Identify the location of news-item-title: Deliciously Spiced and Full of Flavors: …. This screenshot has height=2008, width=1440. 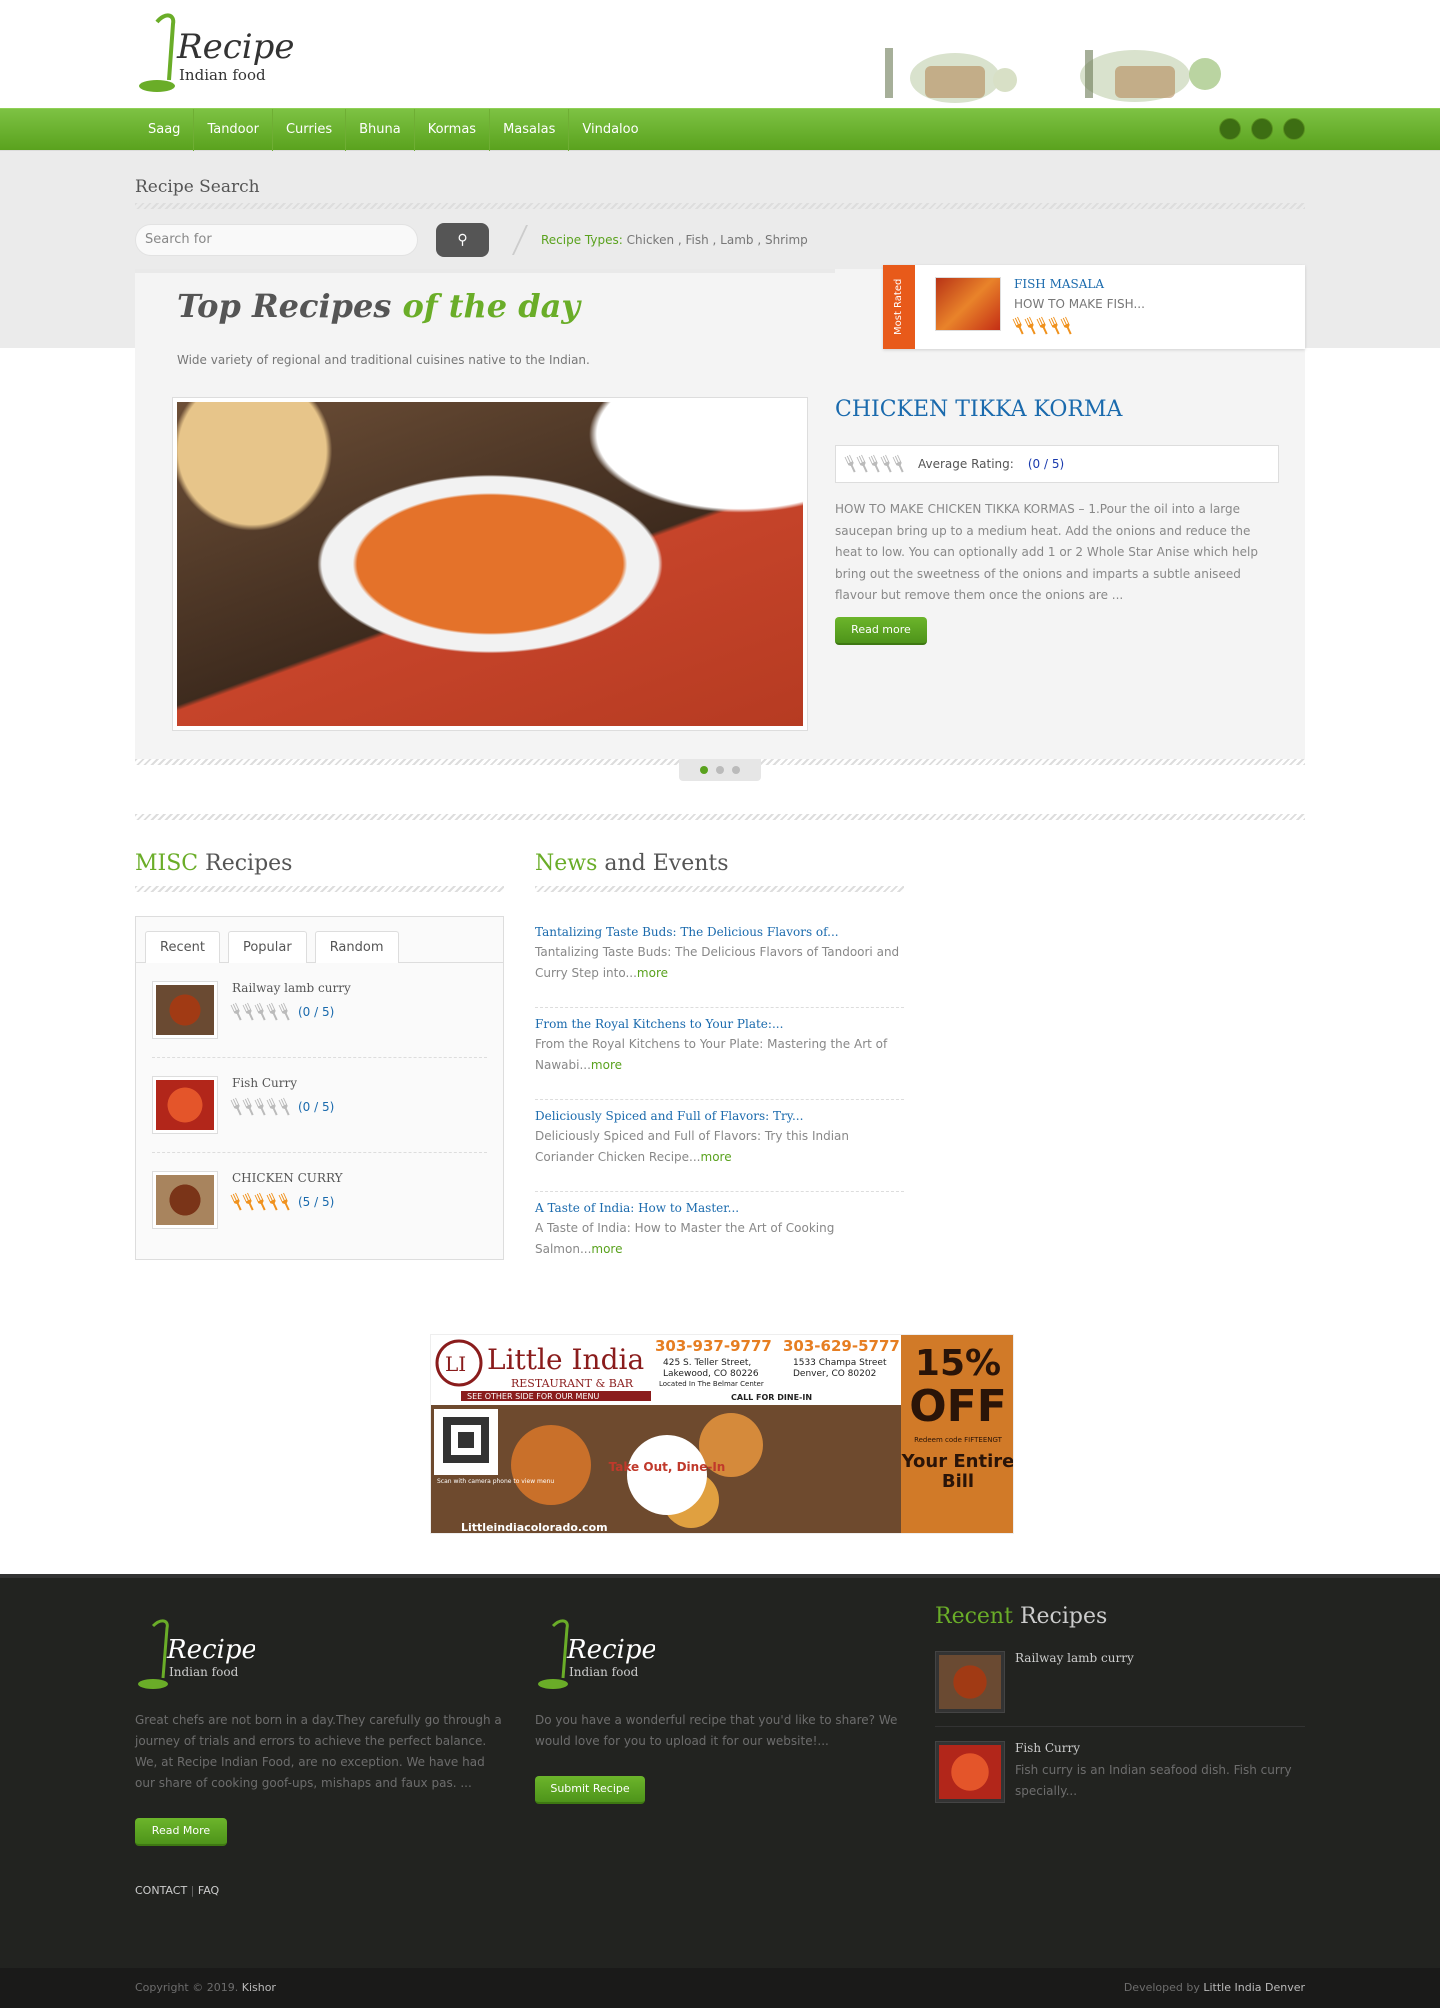
(719, 1116).